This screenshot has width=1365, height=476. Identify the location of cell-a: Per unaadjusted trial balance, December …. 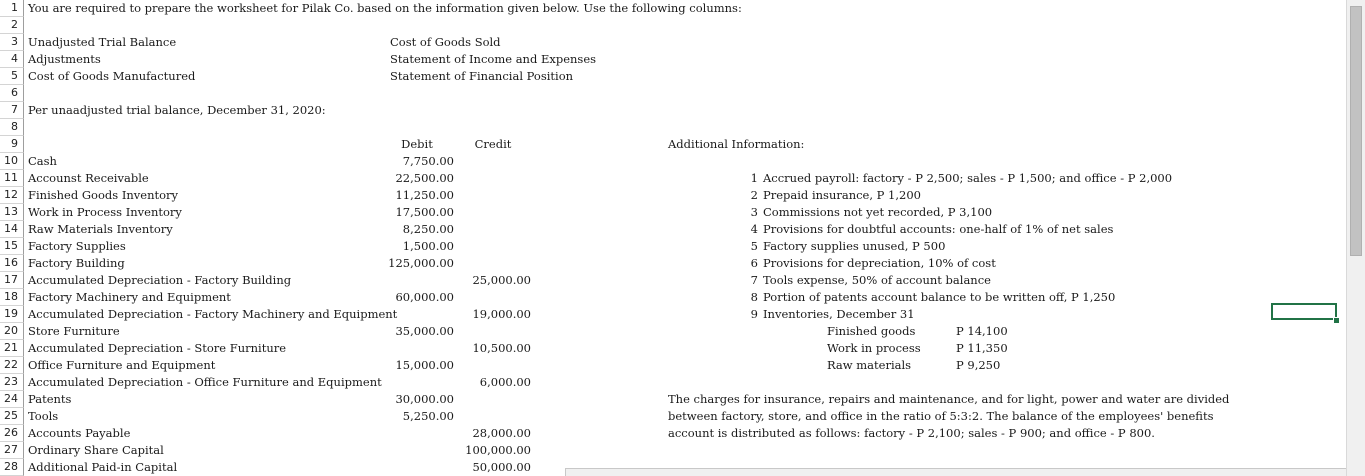
(213, 110).